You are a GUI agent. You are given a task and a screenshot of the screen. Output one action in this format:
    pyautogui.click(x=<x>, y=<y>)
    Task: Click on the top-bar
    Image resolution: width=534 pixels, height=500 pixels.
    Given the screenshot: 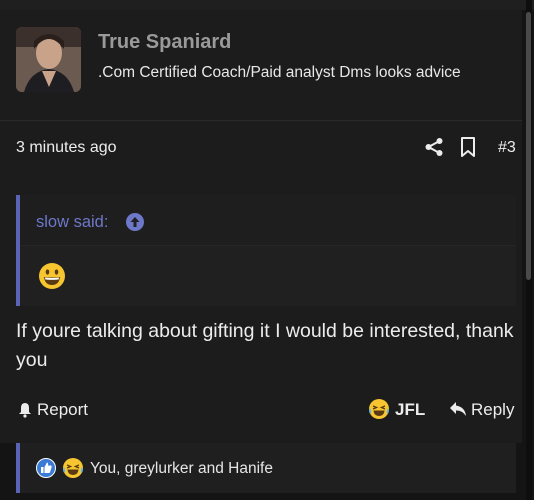 What is the action you would take?
    pyautogui.click(x=267, y=5)
    